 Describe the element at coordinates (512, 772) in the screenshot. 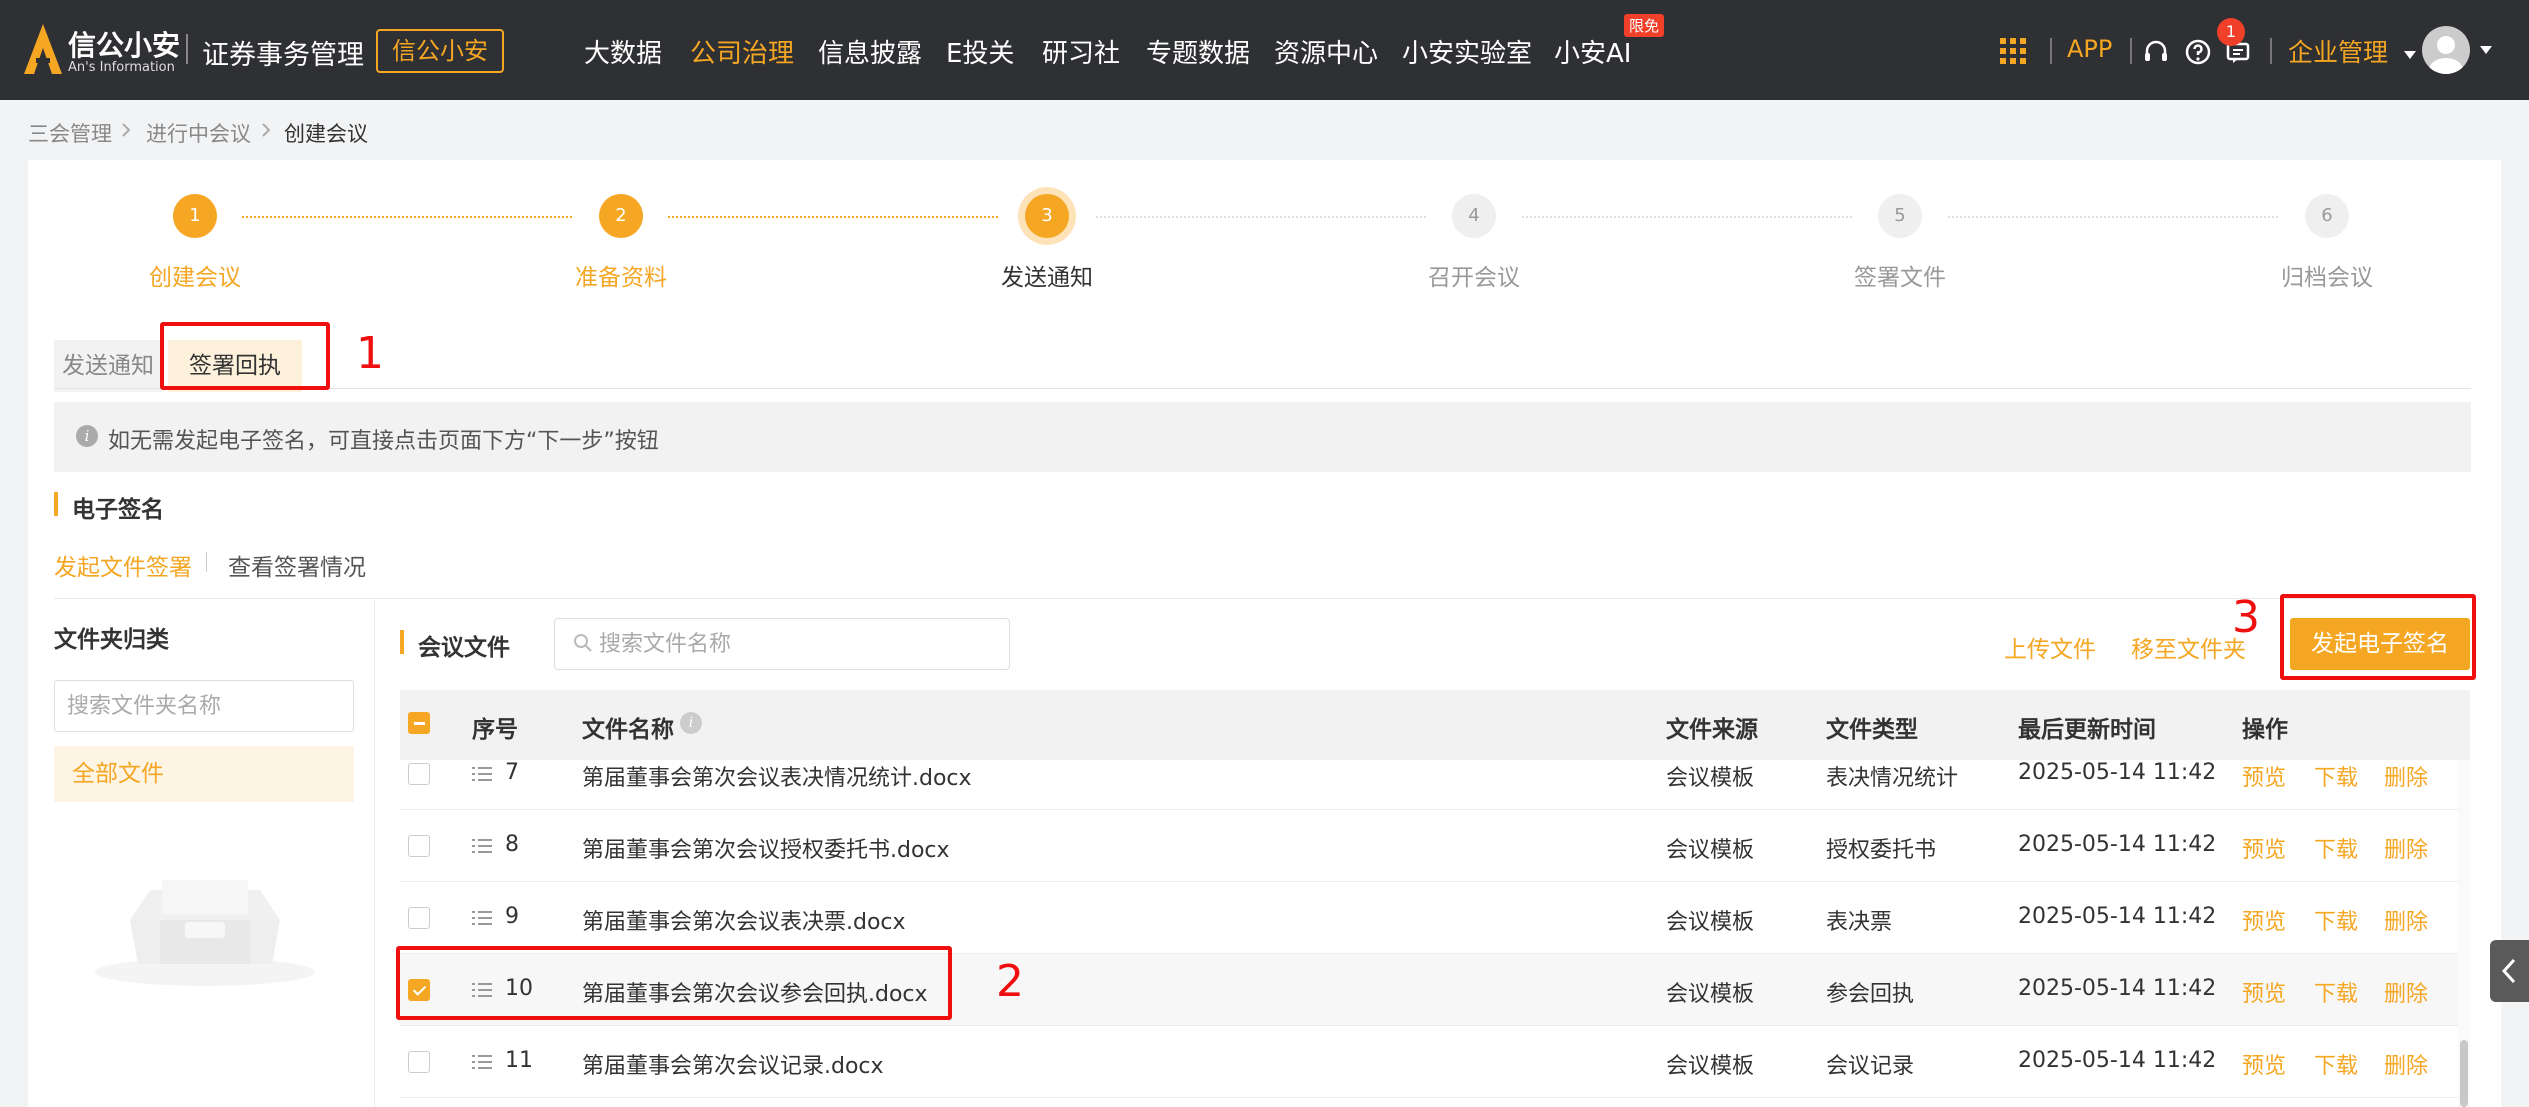

I see `row-seq: 7` at that location.